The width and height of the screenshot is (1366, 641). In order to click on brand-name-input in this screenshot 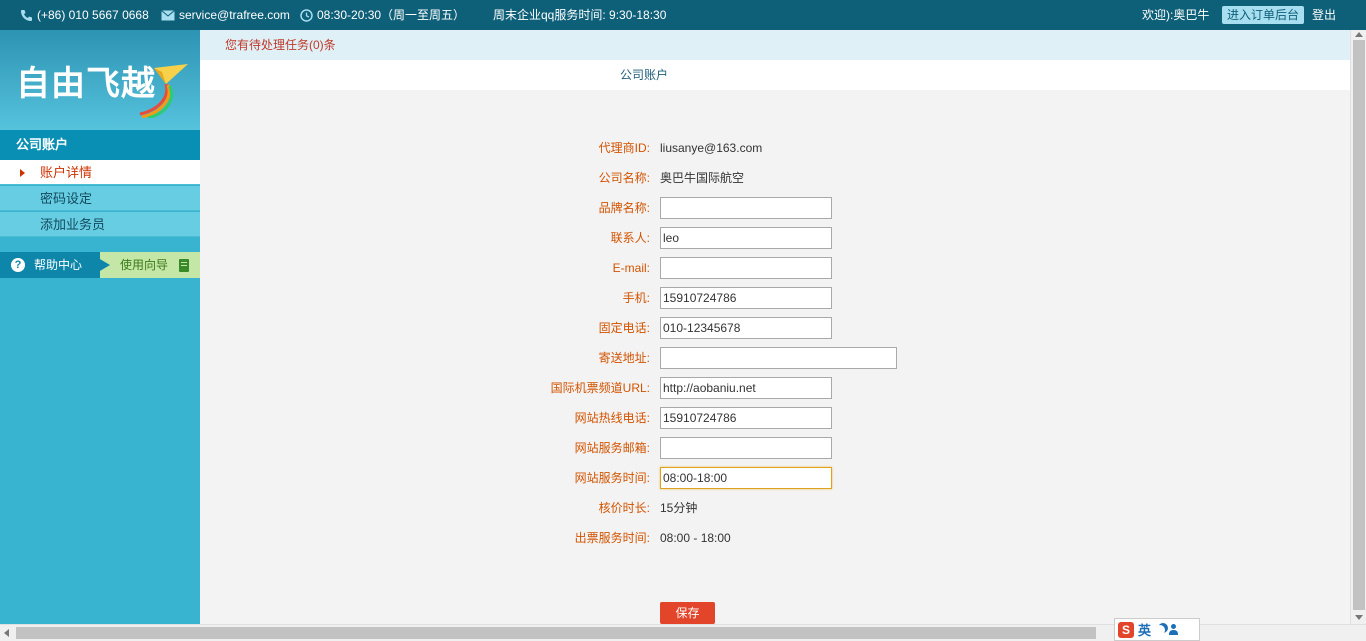, I will do `click(746, 208)`.